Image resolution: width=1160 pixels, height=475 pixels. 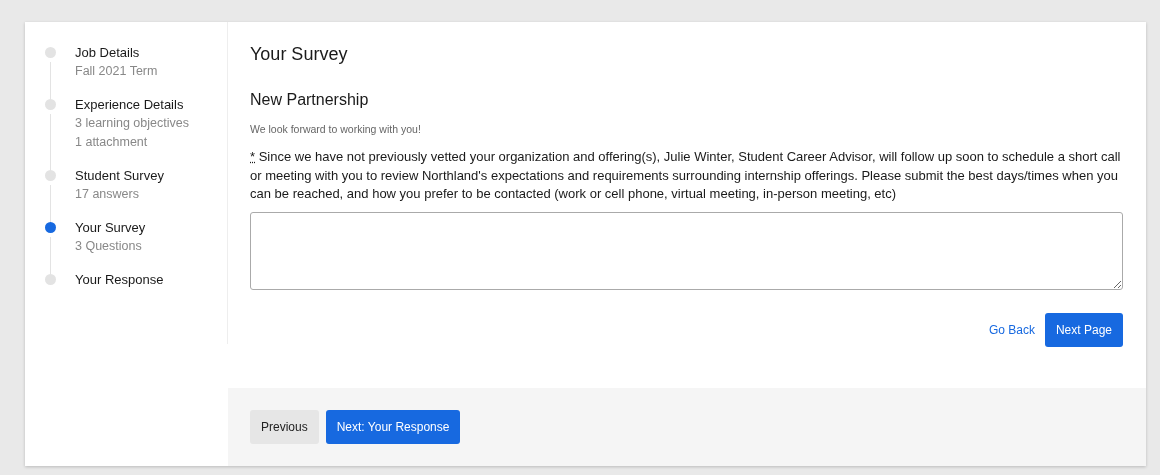 I want to click on go-back-link: Go Back, so click(x=1011, y=329).